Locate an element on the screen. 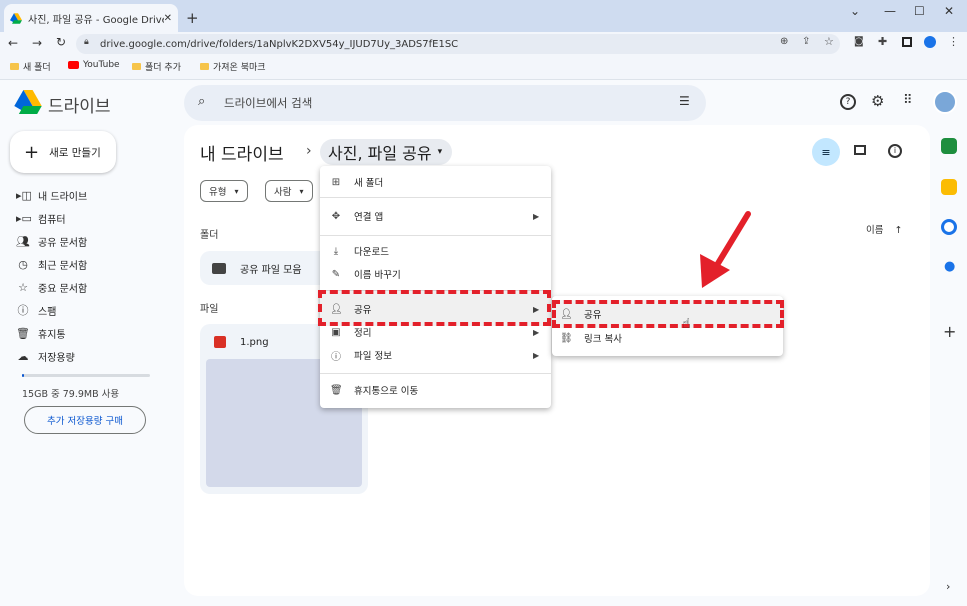 The image size is (967, 606). search-input: 드라이브에서 검색 is located at coordinates (445, 103).